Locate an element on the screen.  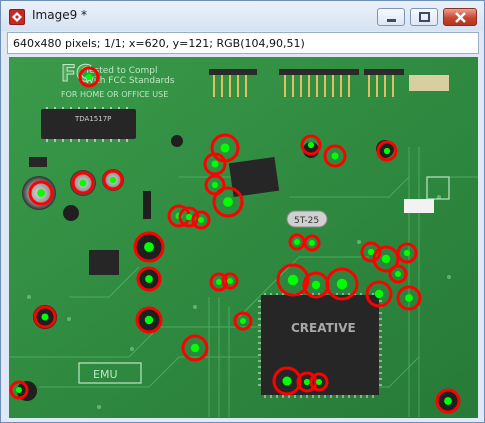
title-bar: Image9 * is located at coordinates (242, 16).